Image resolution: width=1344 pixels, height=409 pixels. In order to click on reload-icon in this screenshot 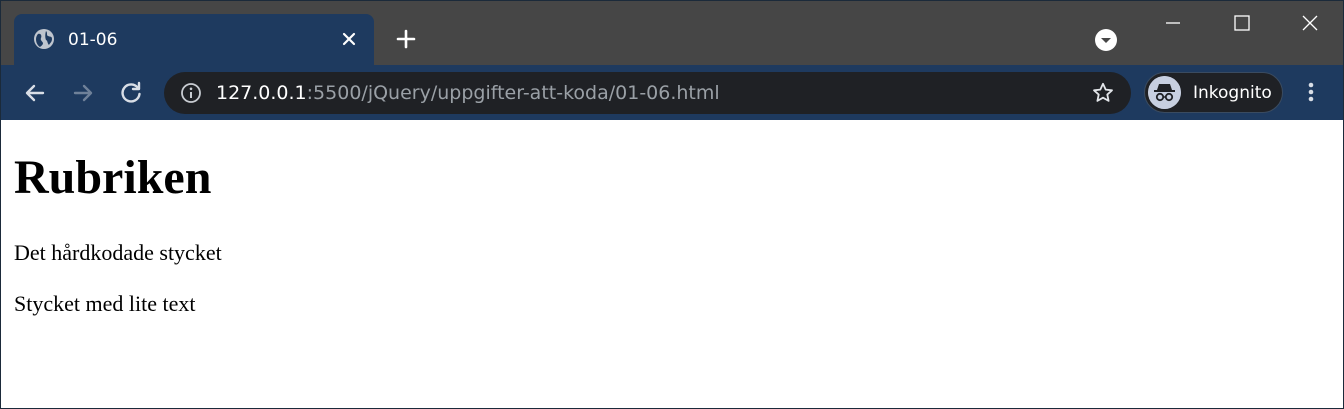, I will do `click(131, 93)`.